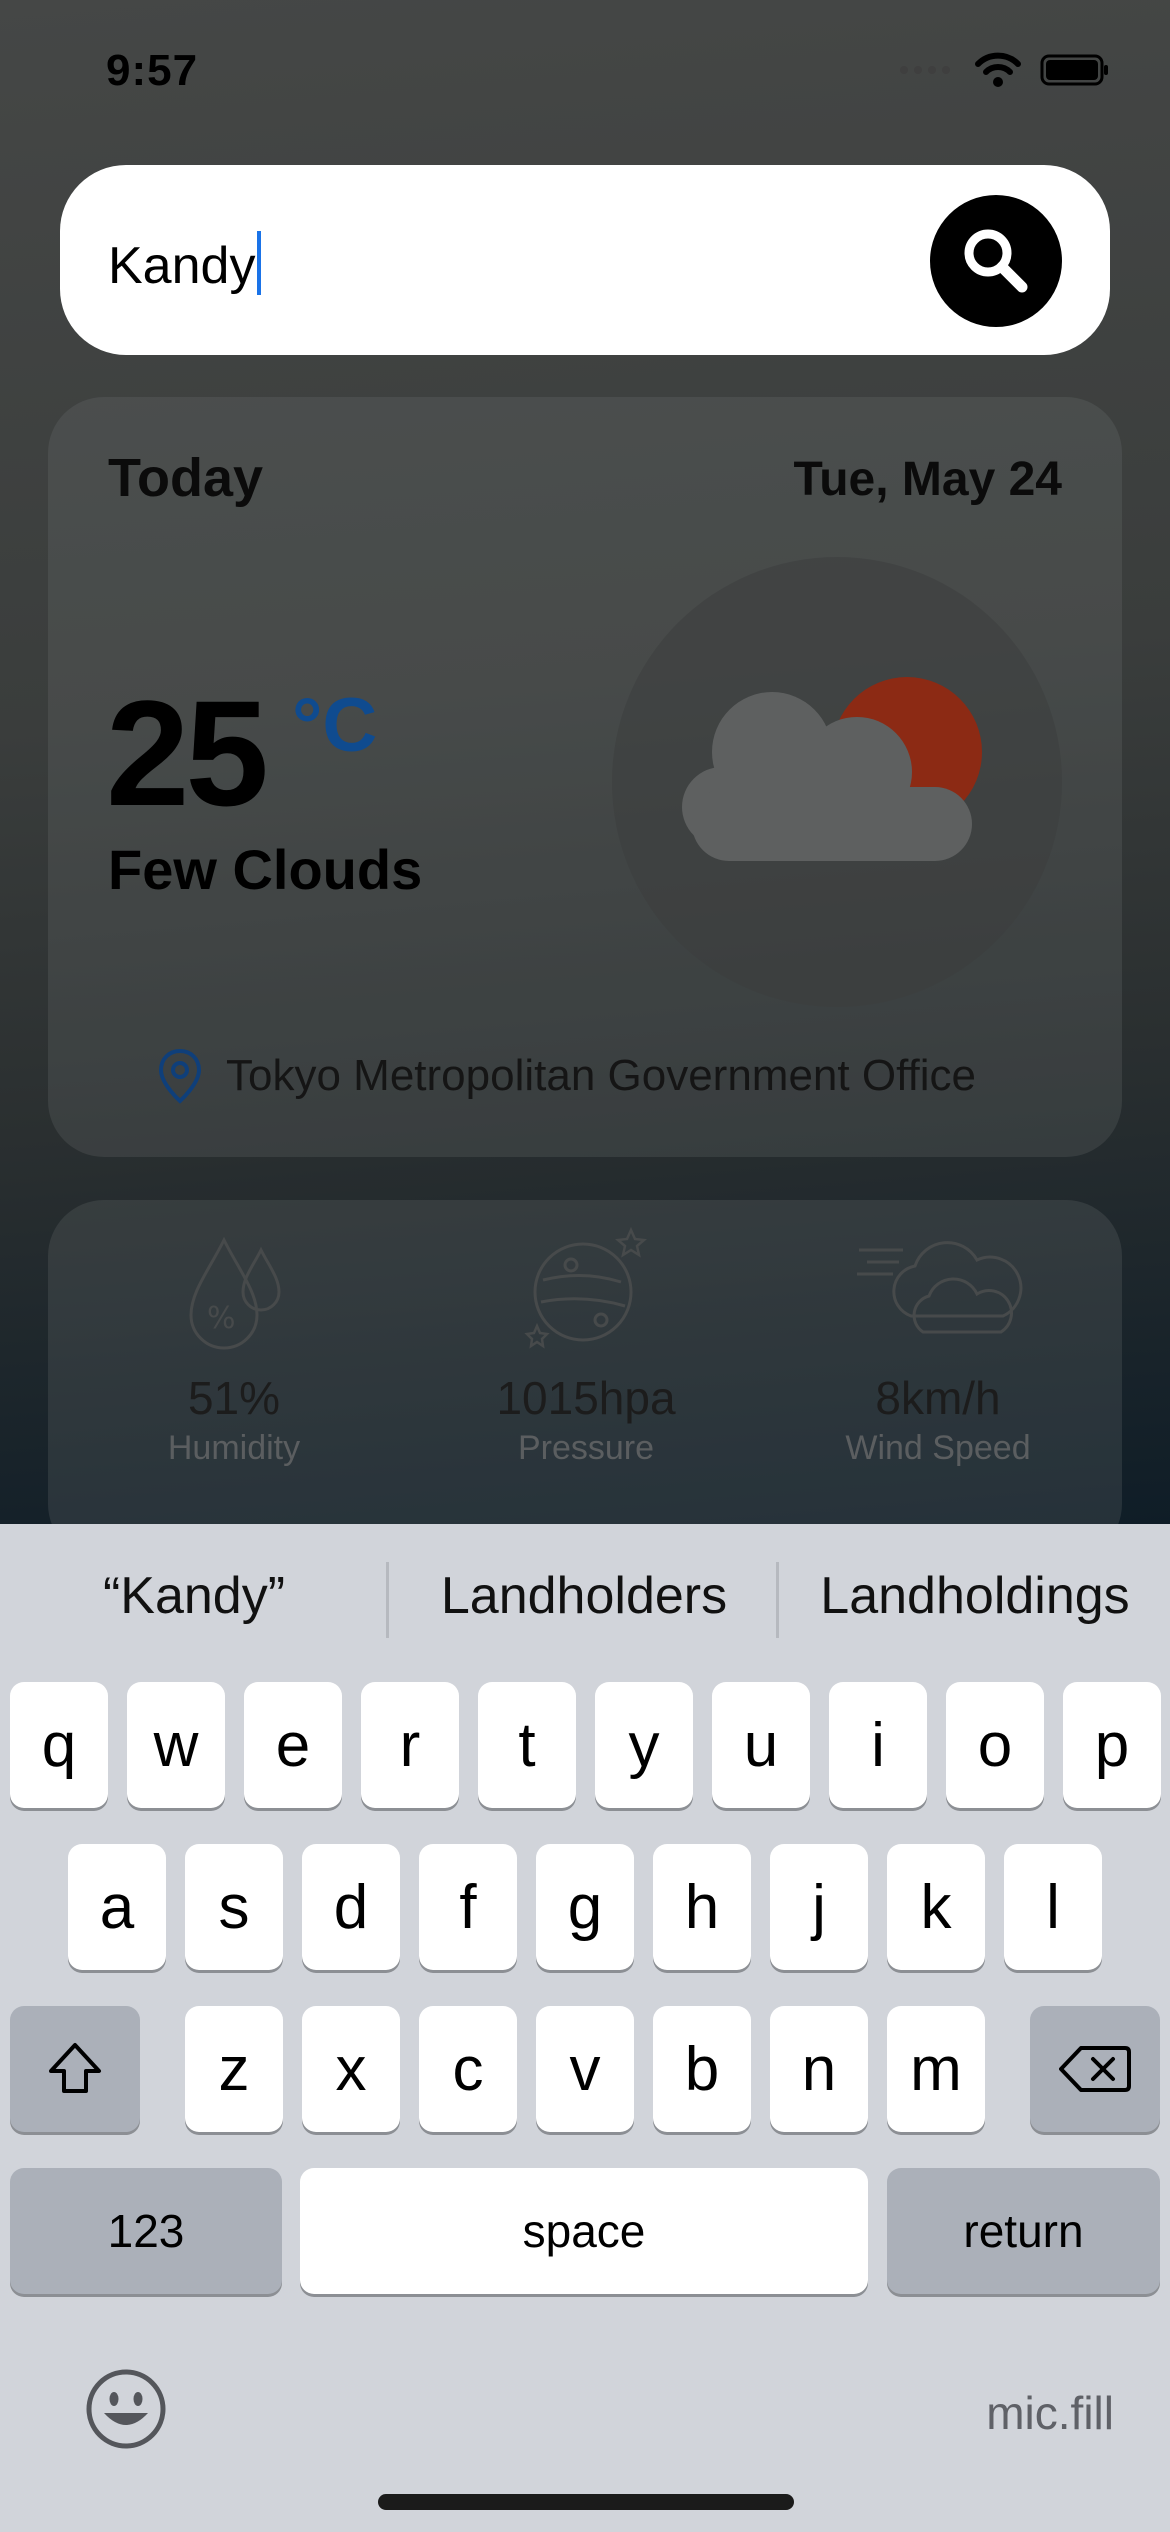  I want to click on search-icon, so click(996, 261).